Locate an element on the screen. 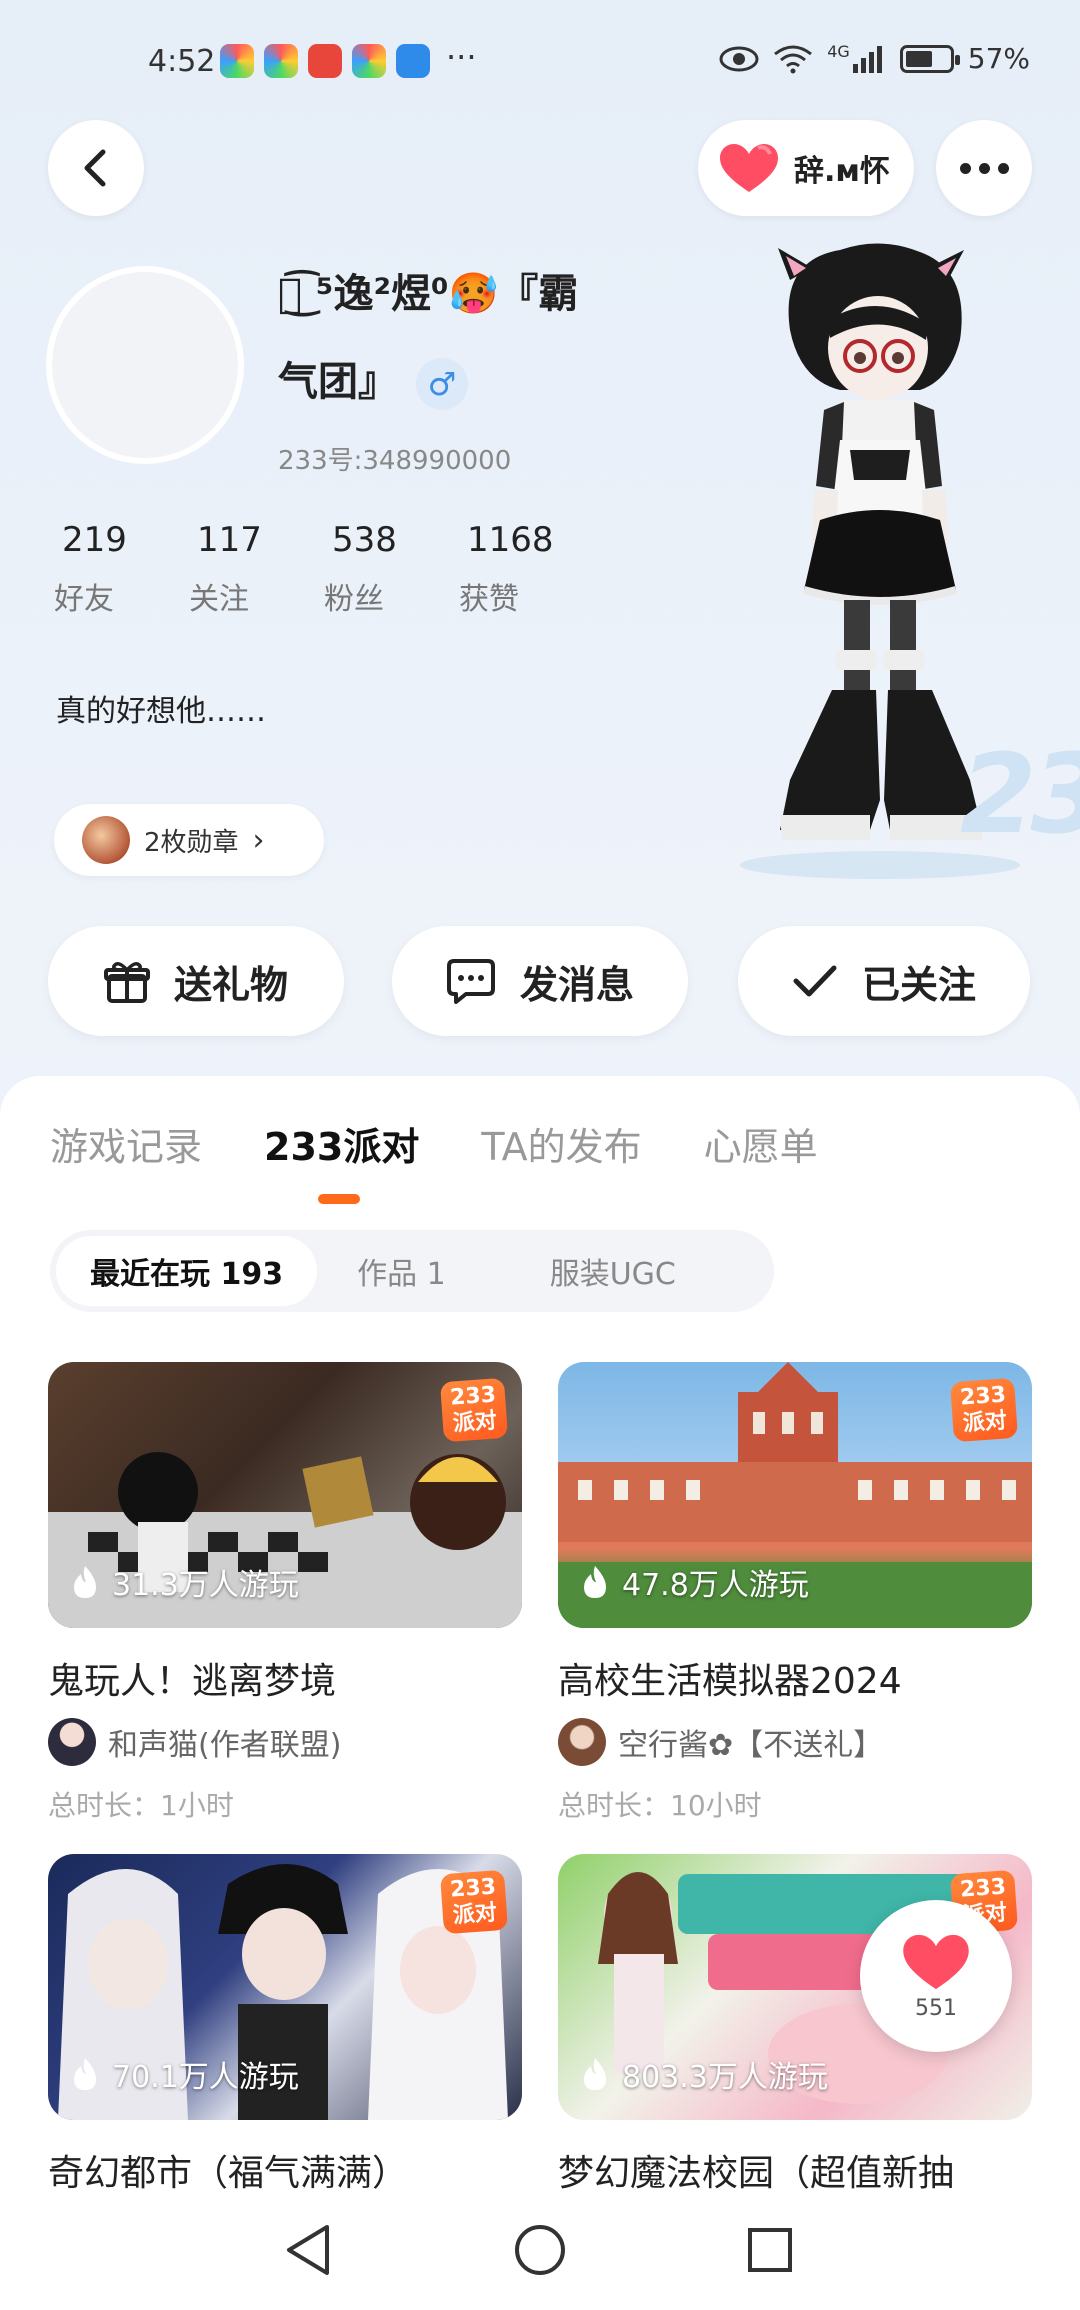  stat-number: 538 is located at coordinates (364, 540).